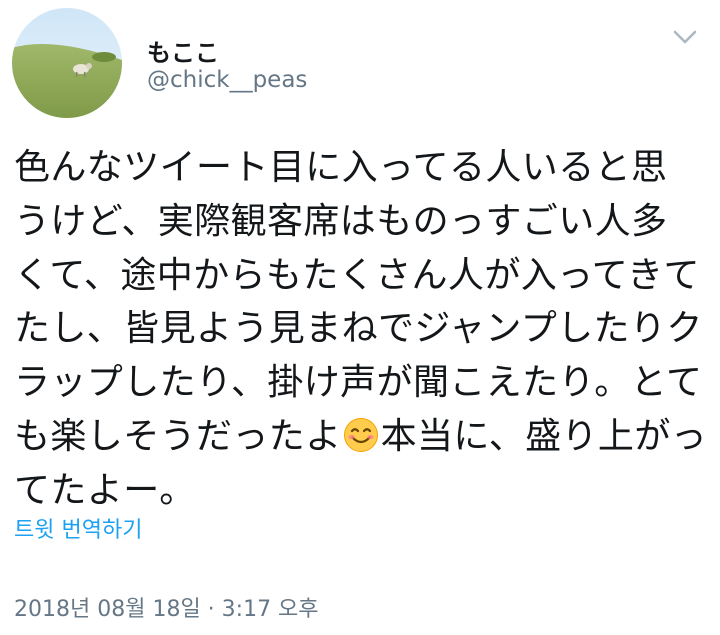  What do you see at coordinates (544, 436) in the screenshot?
I see `tweet-text-segment: 本当に、盛り上がっ` at bounding box center [544, 436].